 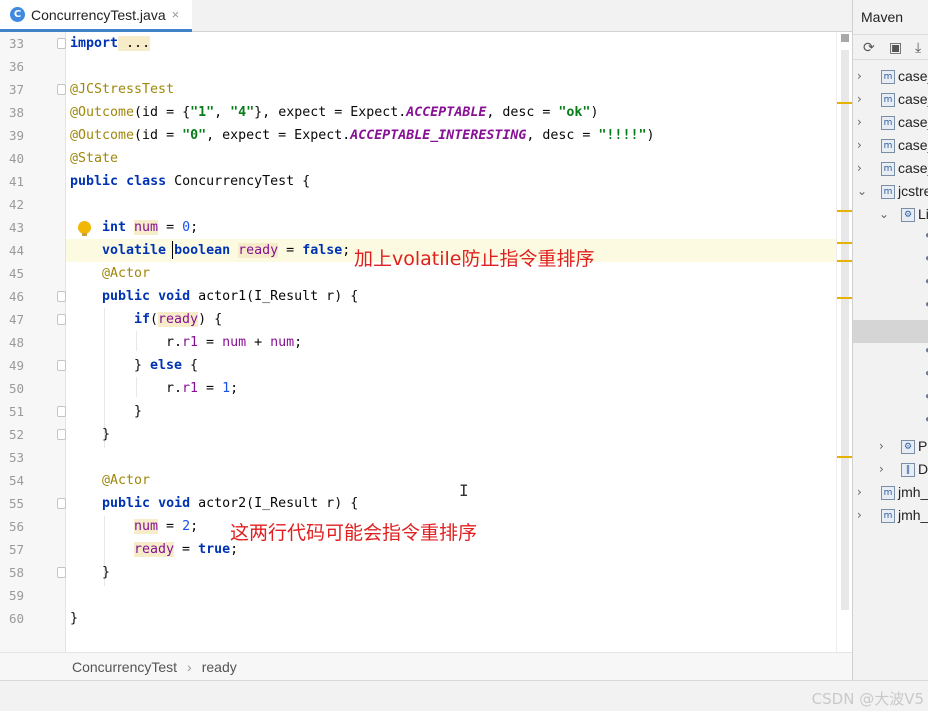 What do you see at coordinates (16, 618) in the screenshot?
I see `line-number: 60` at bounding box center [16, 618].